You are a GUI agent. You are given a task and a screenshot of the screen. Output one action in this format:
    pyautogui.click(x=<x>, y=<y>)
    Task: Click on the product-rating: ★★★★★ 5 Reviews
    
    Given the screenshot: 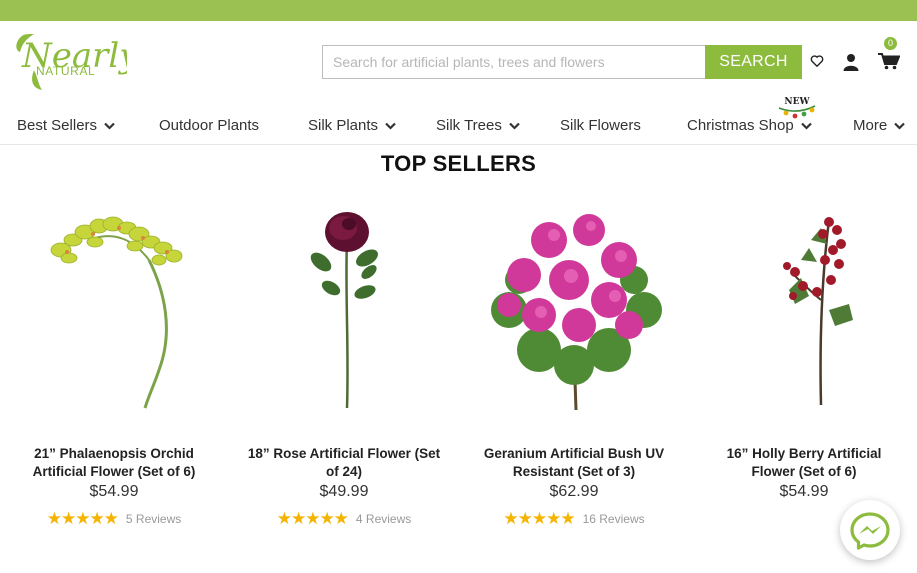 What is the action you would take?
    pyautogui.click(x=114, y=519)
    